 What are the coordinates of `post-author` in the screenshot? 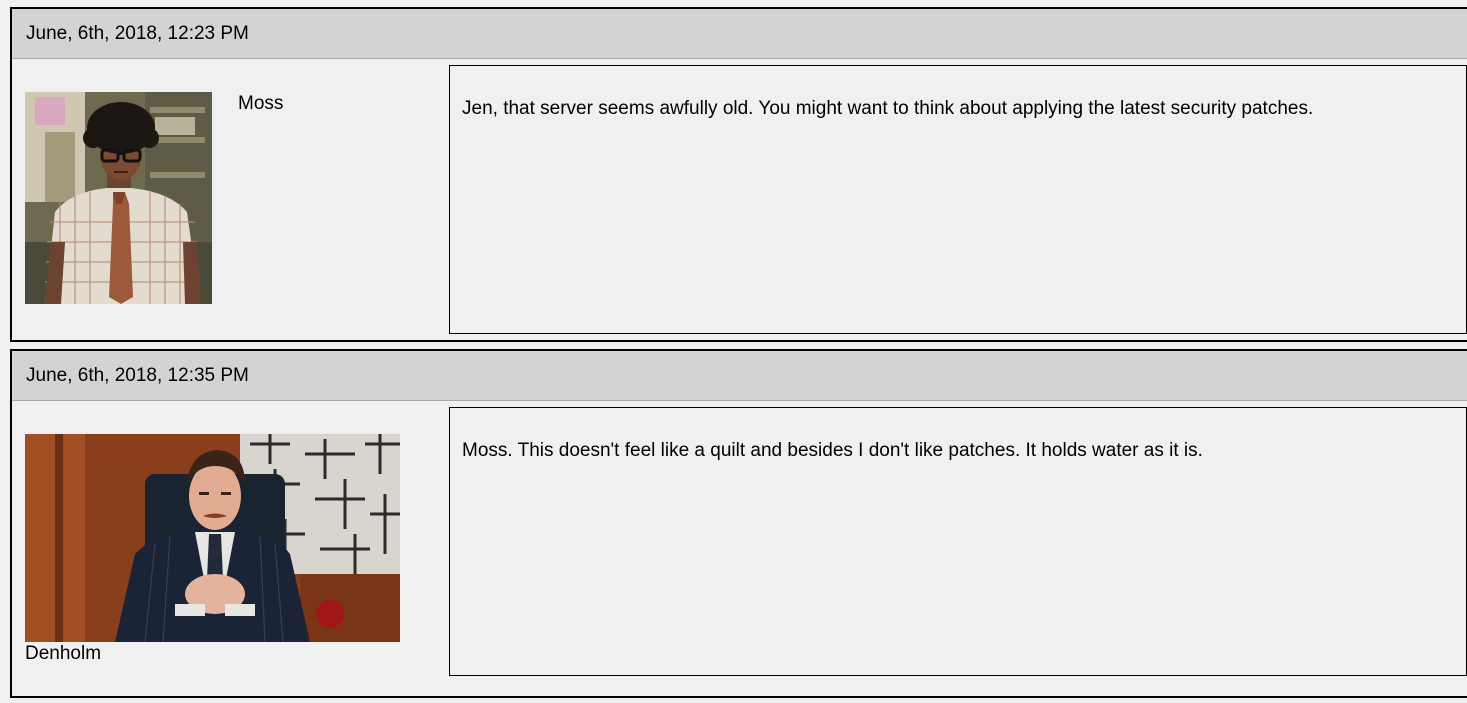 It's located at (118, 198).